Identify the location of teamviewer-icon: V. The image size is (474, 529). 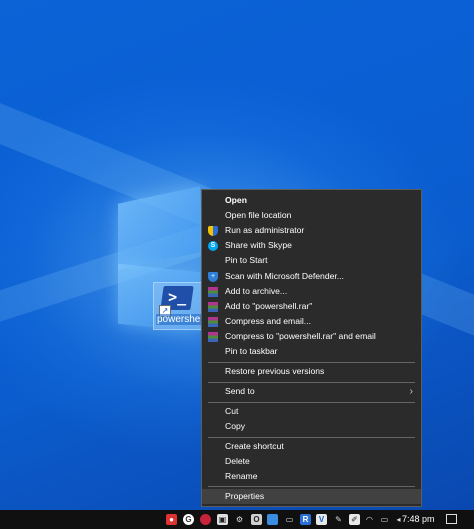
(321, 519).